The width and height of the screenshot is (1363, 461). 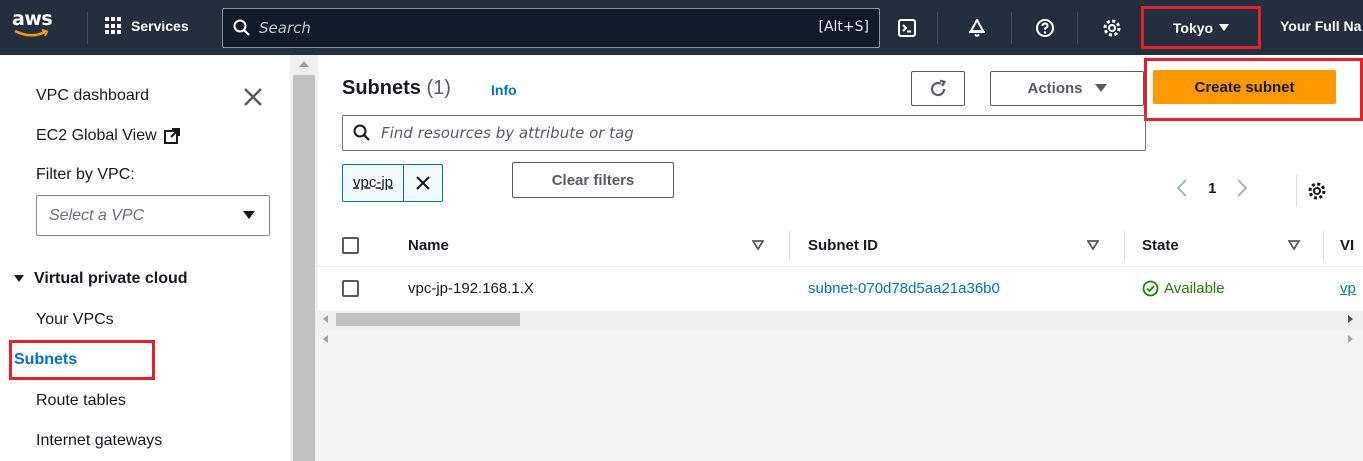 What do you see at coordinates (907, 28) in the screenshot?
I see `cloudshell-icon` at bounding box center [907, 28].